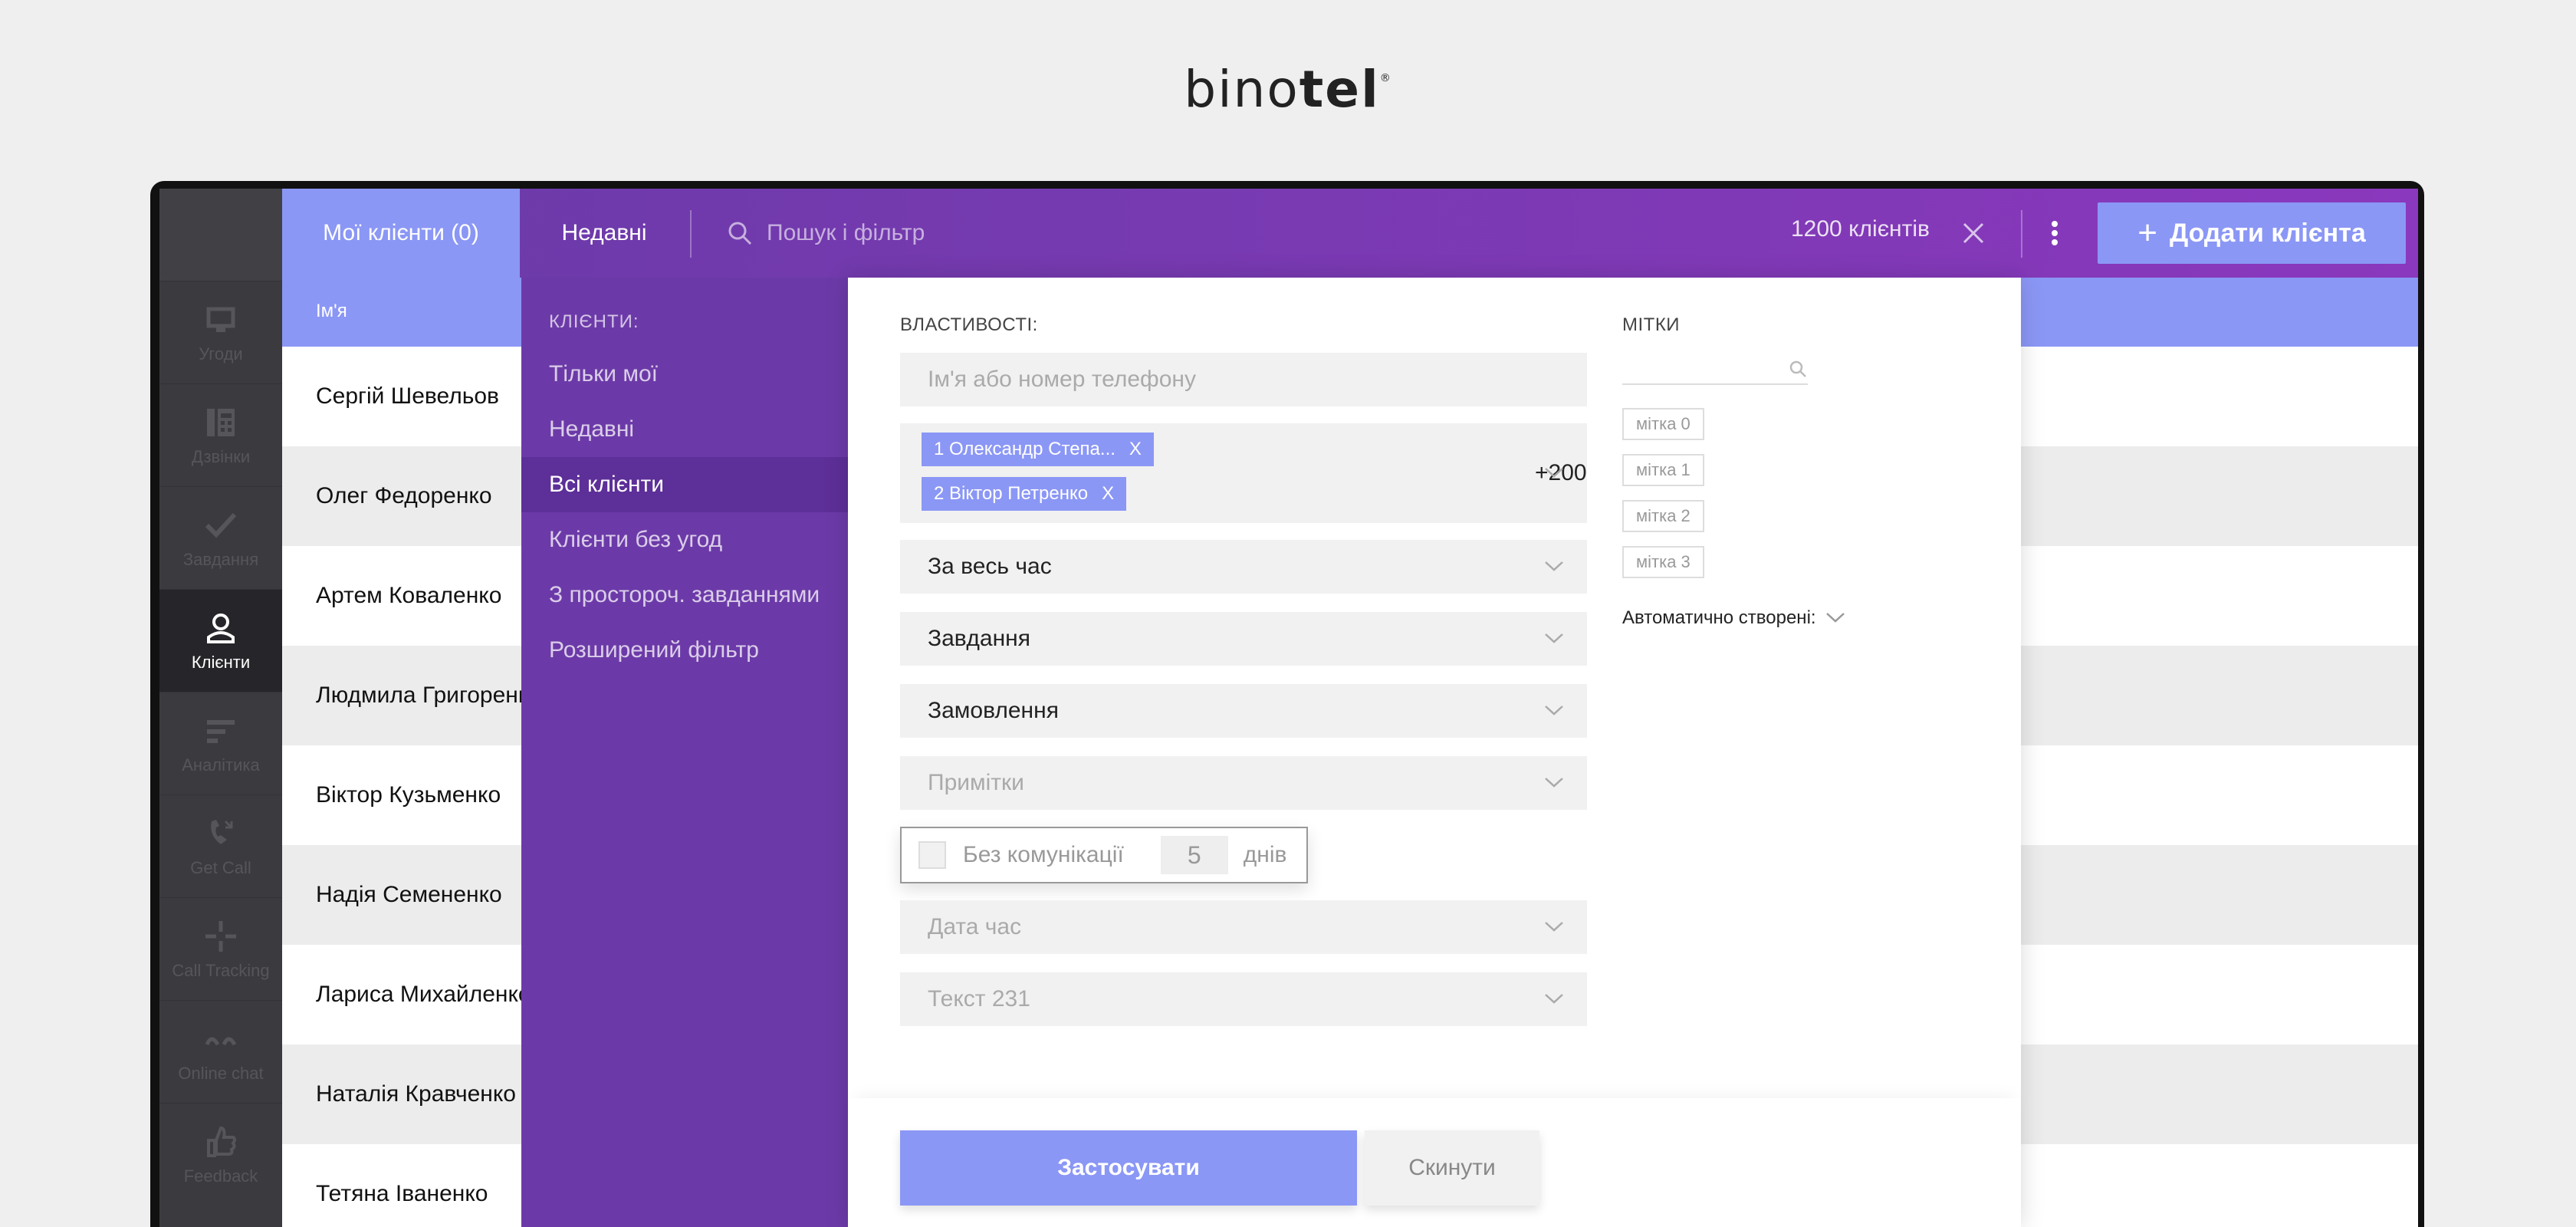 The height and width of the screenshot is (1227, 2576). I want to click on tag-chip: мітка 3, so click(1663, 562).